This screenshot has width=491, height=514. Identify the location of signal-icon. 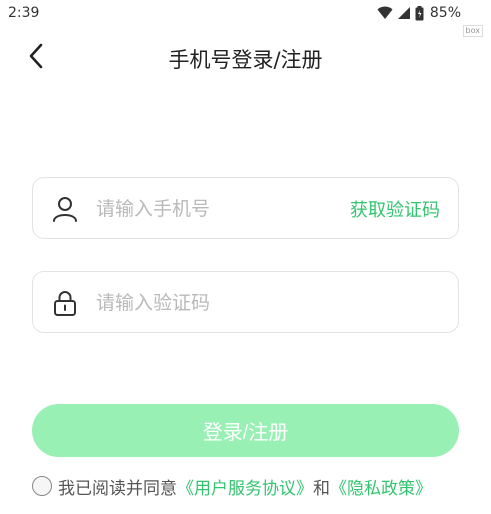
(404, 13).